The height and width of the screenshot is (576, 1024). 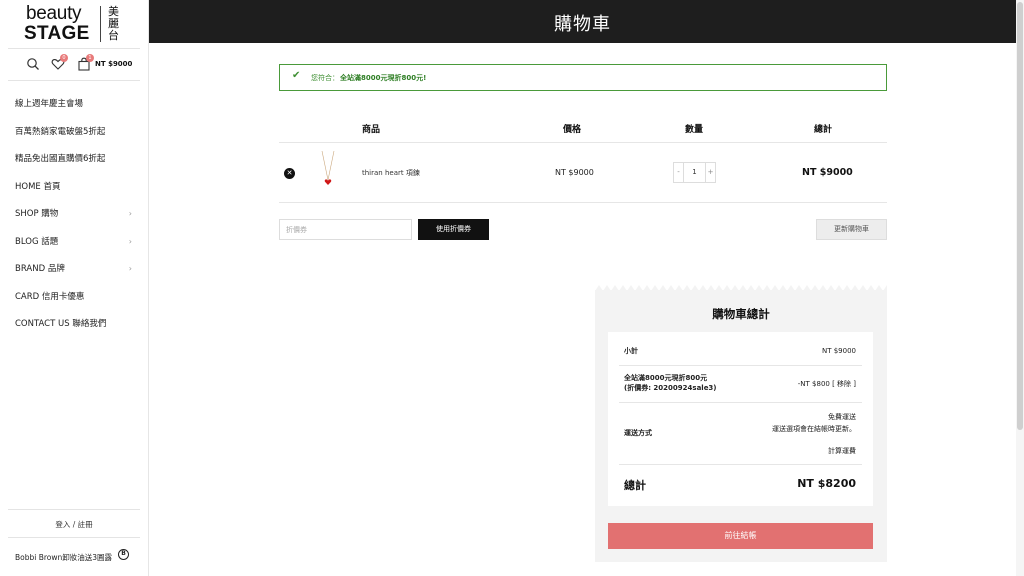 I want to click on wishlist-heart-icon: 0, so click(x=59, y=64).